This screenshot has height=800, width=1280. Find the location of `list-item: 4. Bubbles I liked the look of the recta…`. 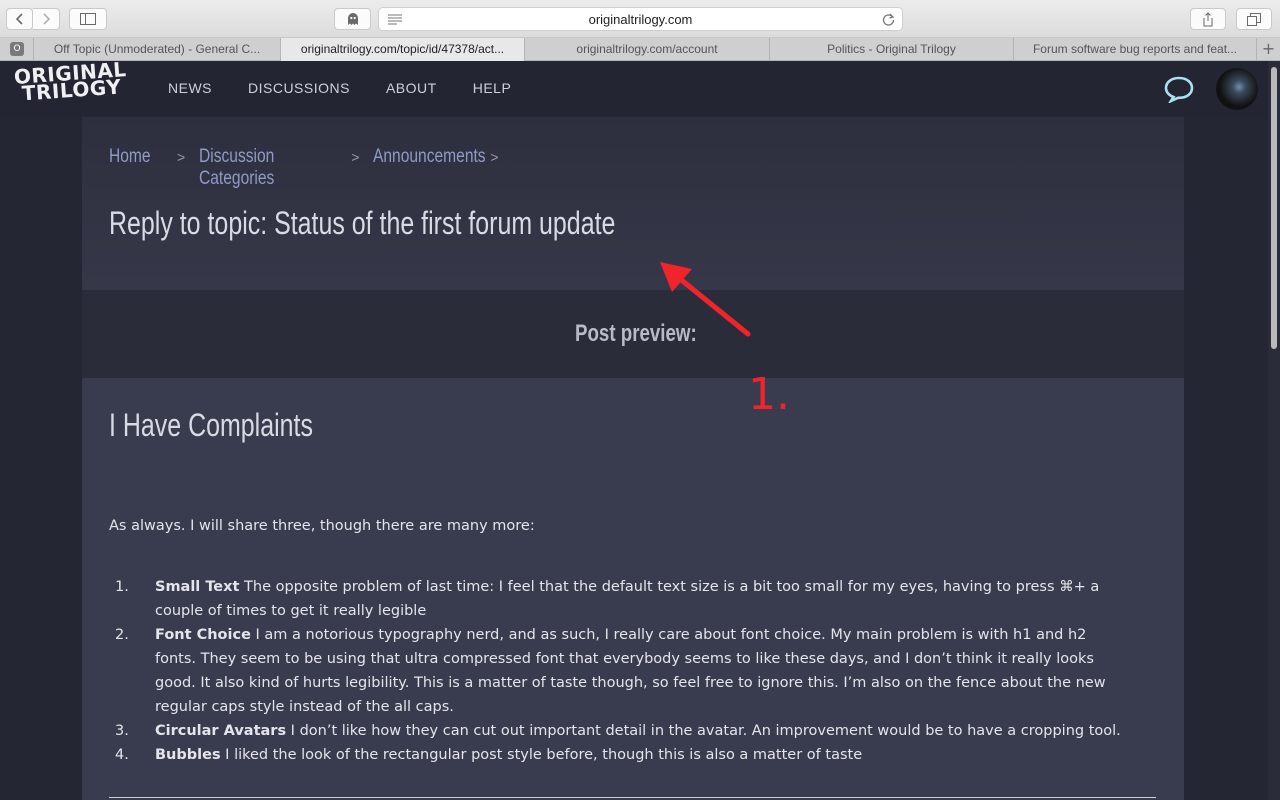

list-item: 4. Bubbles I liked the look of the recta… is located at coordinates (620, 755).